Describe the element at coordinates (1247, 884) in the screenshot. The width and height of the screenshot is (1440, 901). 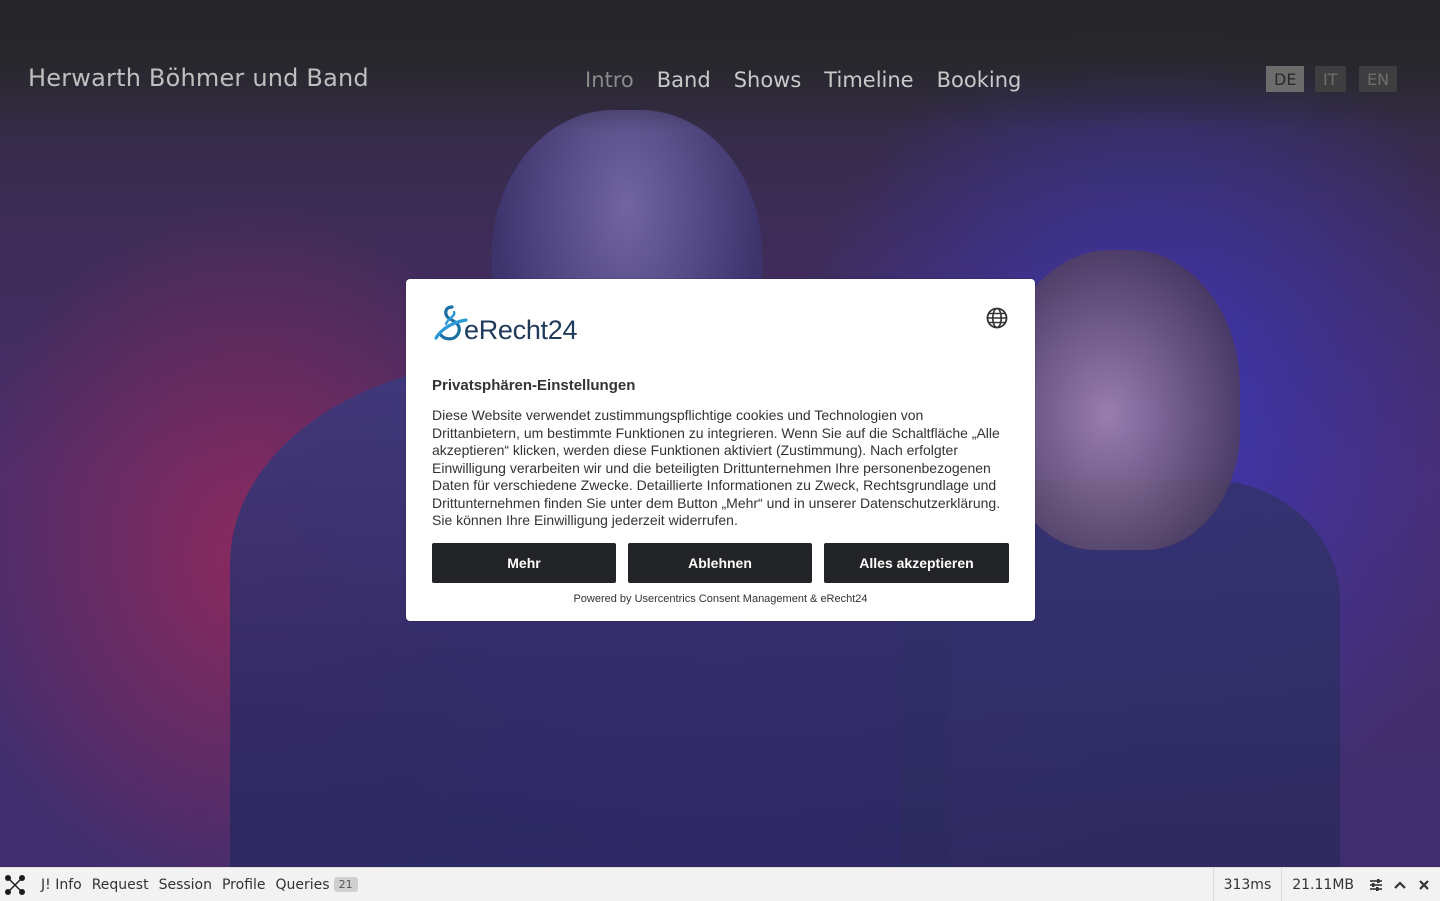
I see `debug-time: 313ms` at that location.